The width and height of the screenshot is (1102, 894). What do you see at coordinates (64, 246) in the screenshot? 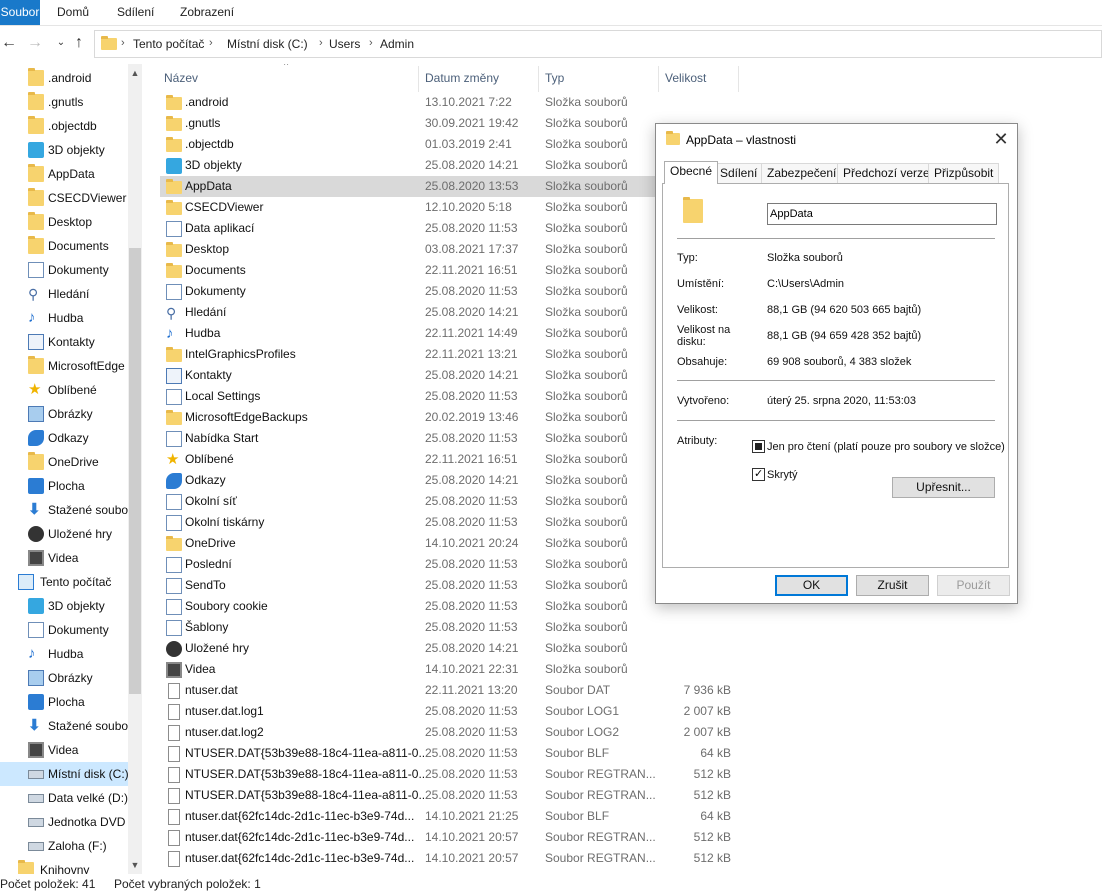
I see `nav-item: Documents` at bounding box center [64, 246].